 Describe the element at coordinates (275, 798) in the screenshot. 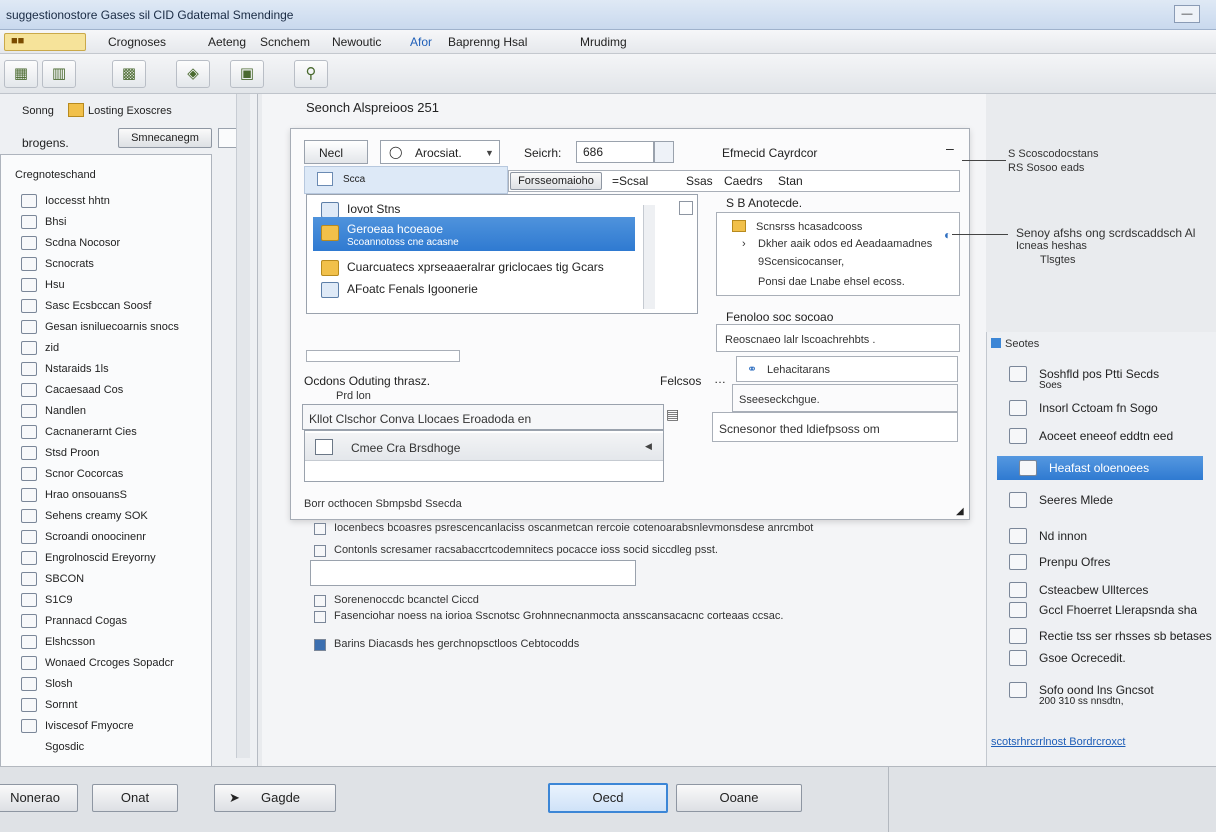

I see `gcode-button: ➤ Gagde` at that location.